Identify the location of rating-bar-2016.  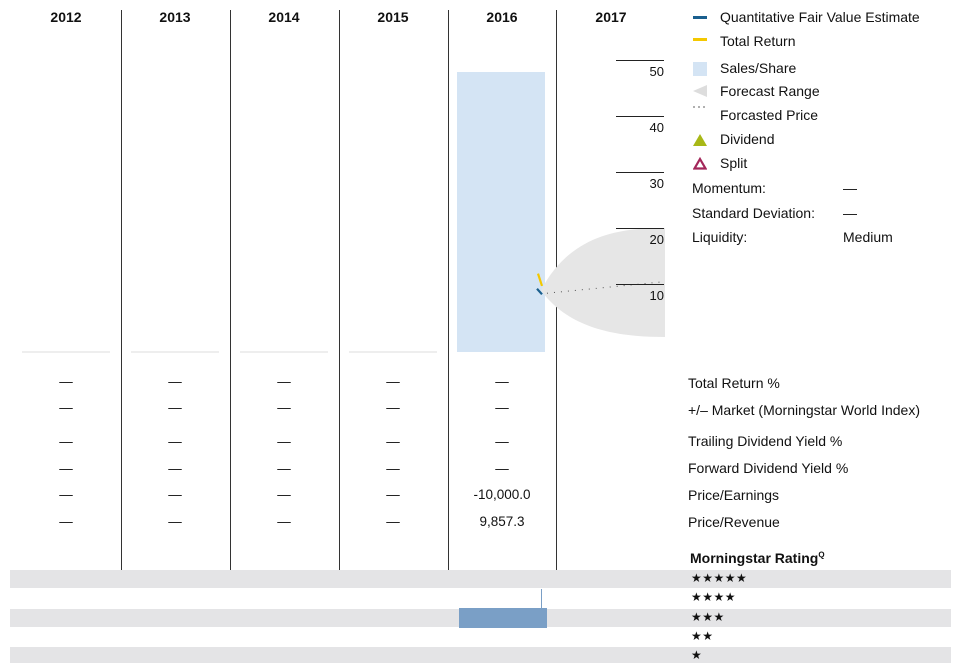
(503, 618).